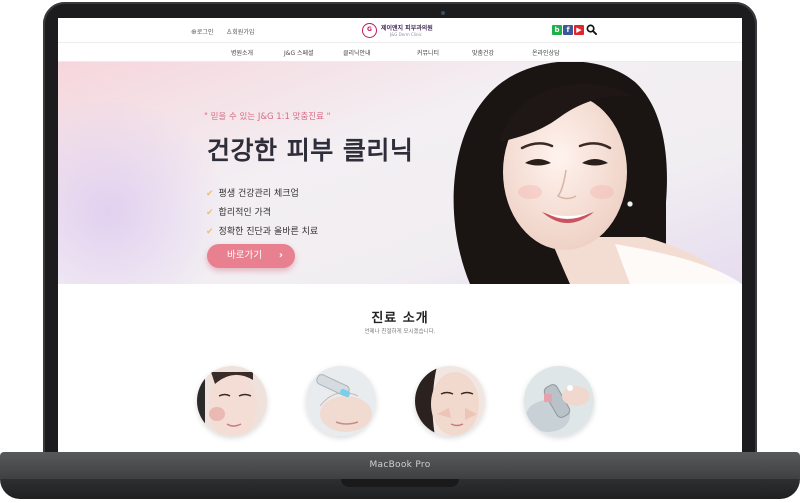  I want to click on search-icon, so click(591, 29).